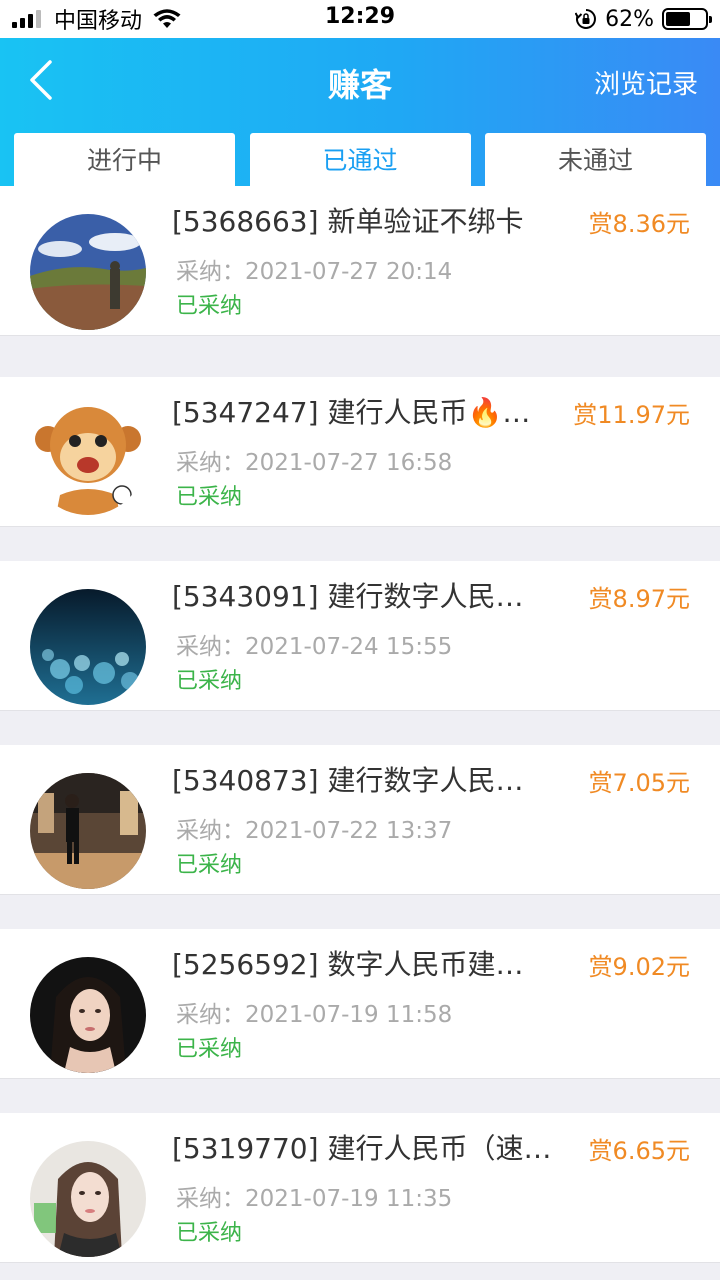 The image size is (720, 1280). Describe the element at coordinates (360, 122) in the screenshot. I see `header: 赚客 浏览记录 进行中 已通过 未通过` at that location.